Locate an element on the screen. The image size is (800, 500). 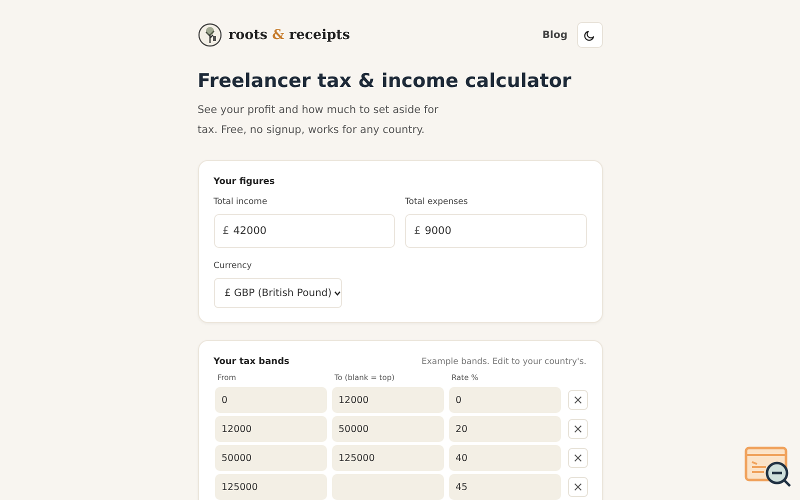
amount-field: £ 9000 is located at coordinates (495, 231).